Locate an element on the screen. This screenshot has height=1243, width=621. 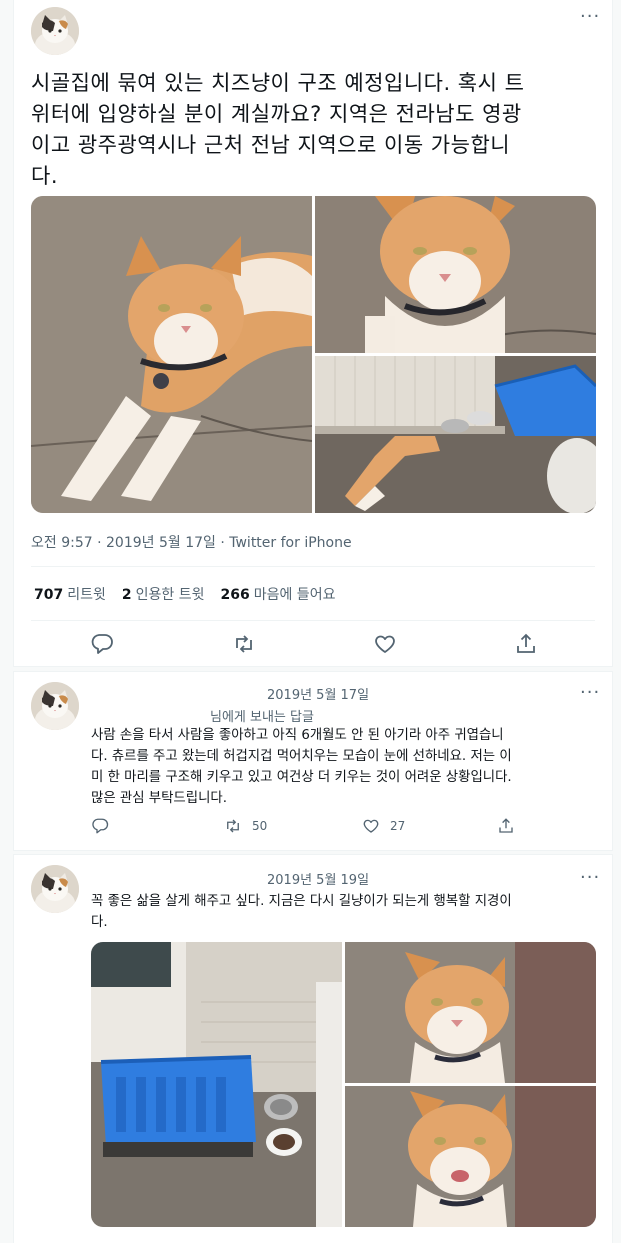
share-button is located at coordinates (506, 826).